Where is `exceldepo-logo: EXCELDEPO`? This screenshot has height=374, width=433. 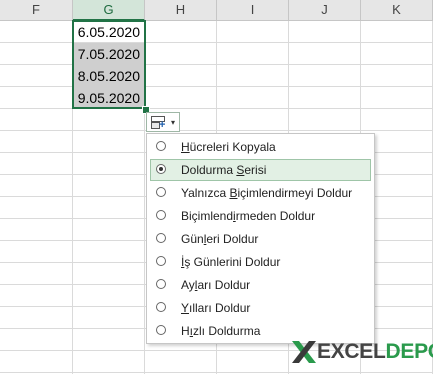
exceldepo-logo: EXCELDEPO is located at coordinates (362, 352).